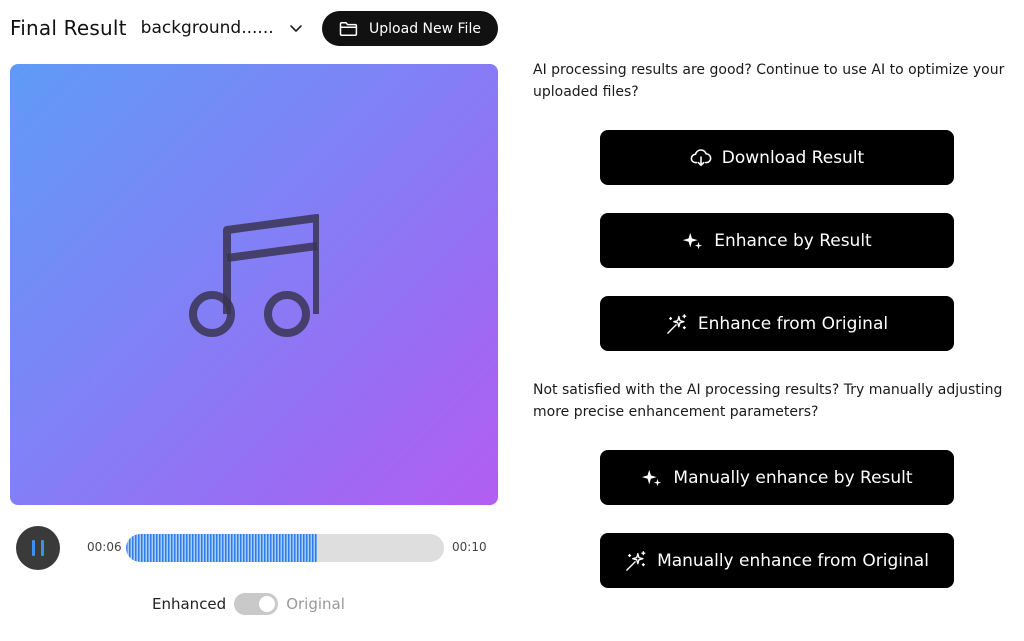  I want to click on manual-enhance-by-result-label: Manually enhance by Result, so click(793, 477).